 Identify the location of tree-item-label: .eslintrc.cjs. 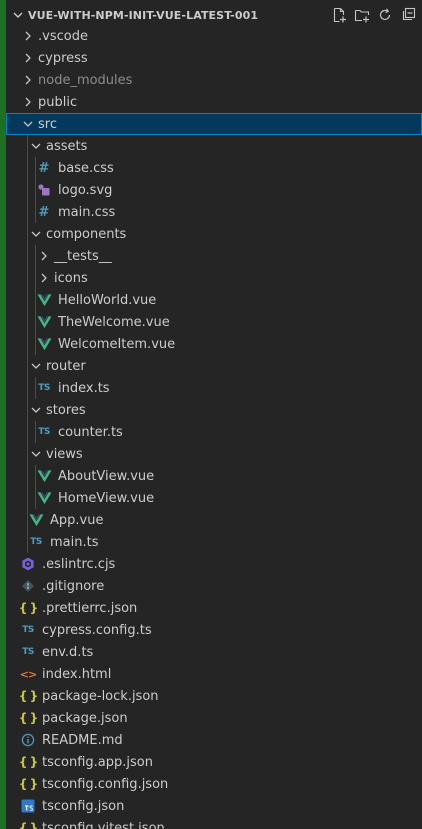
(79, 564).